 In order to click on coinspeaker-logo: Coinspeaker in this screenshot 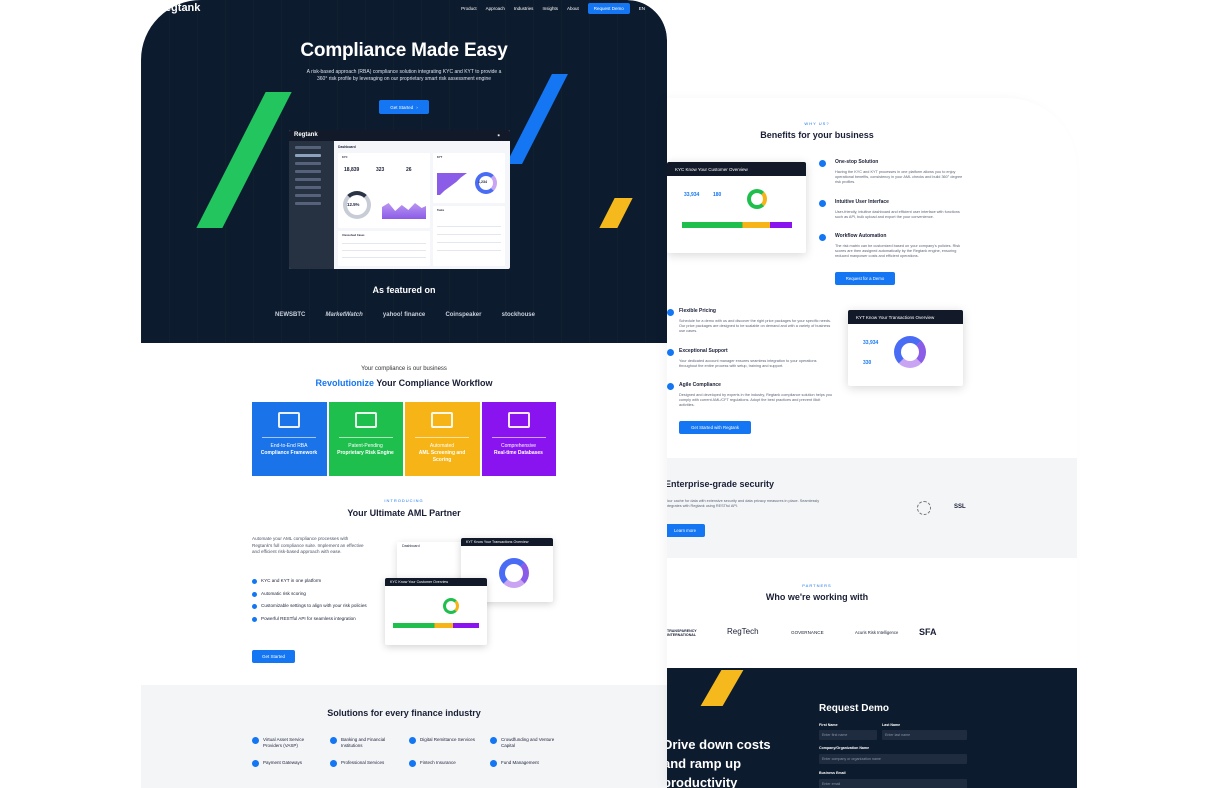, I will do `click(463, 315)`.